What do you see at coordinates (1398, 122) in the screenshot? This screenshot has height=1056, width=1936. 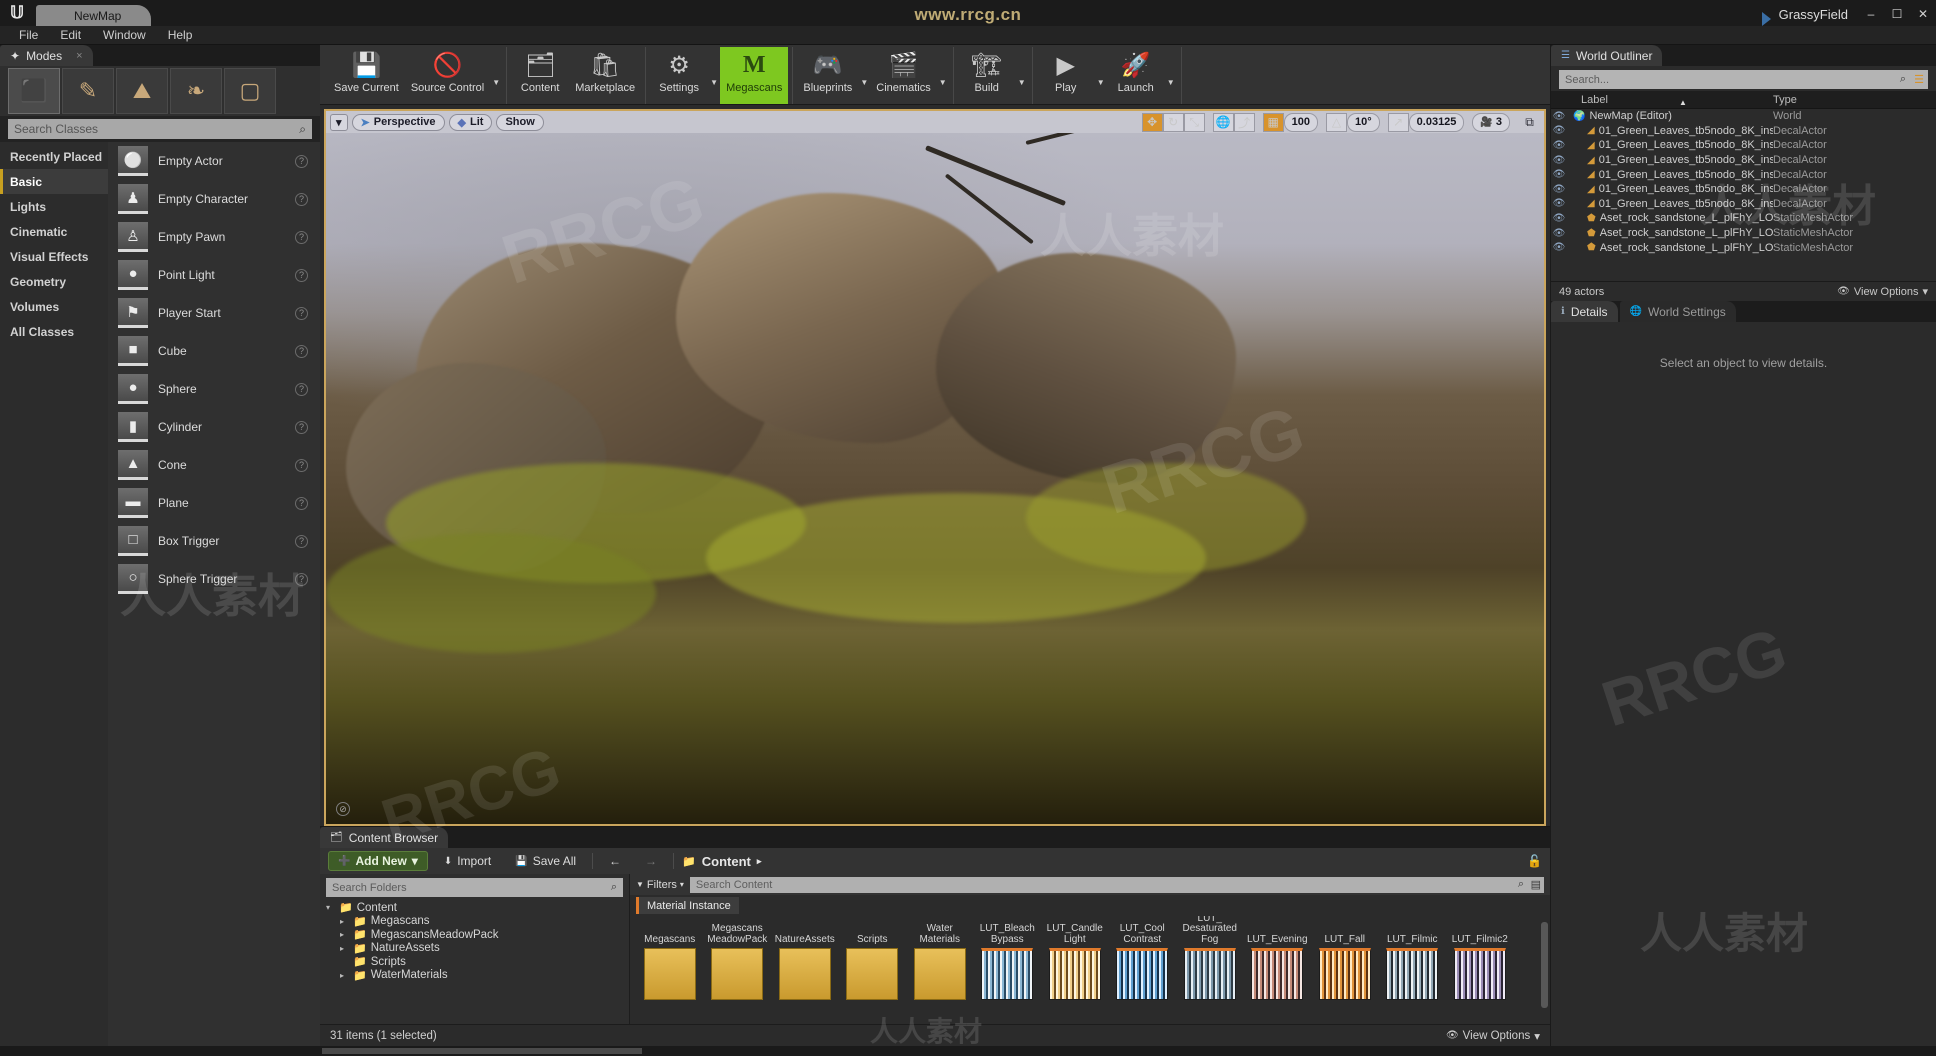 I see `scale-snap-toggle: ↗` at bounding box center [1398, 122].